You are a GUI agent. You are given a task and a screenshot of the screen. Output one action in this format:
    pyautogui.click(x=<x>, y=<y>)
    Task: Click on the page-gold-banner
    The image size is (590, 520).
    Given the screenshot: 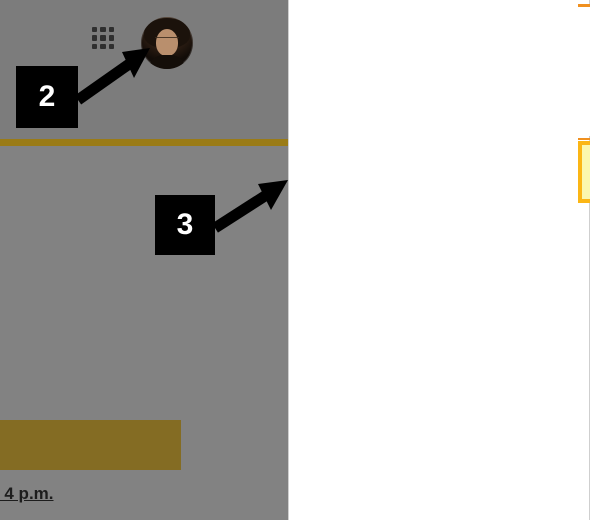 What is the action you would take?
    pyautogui.click(x=90, y=445)
    